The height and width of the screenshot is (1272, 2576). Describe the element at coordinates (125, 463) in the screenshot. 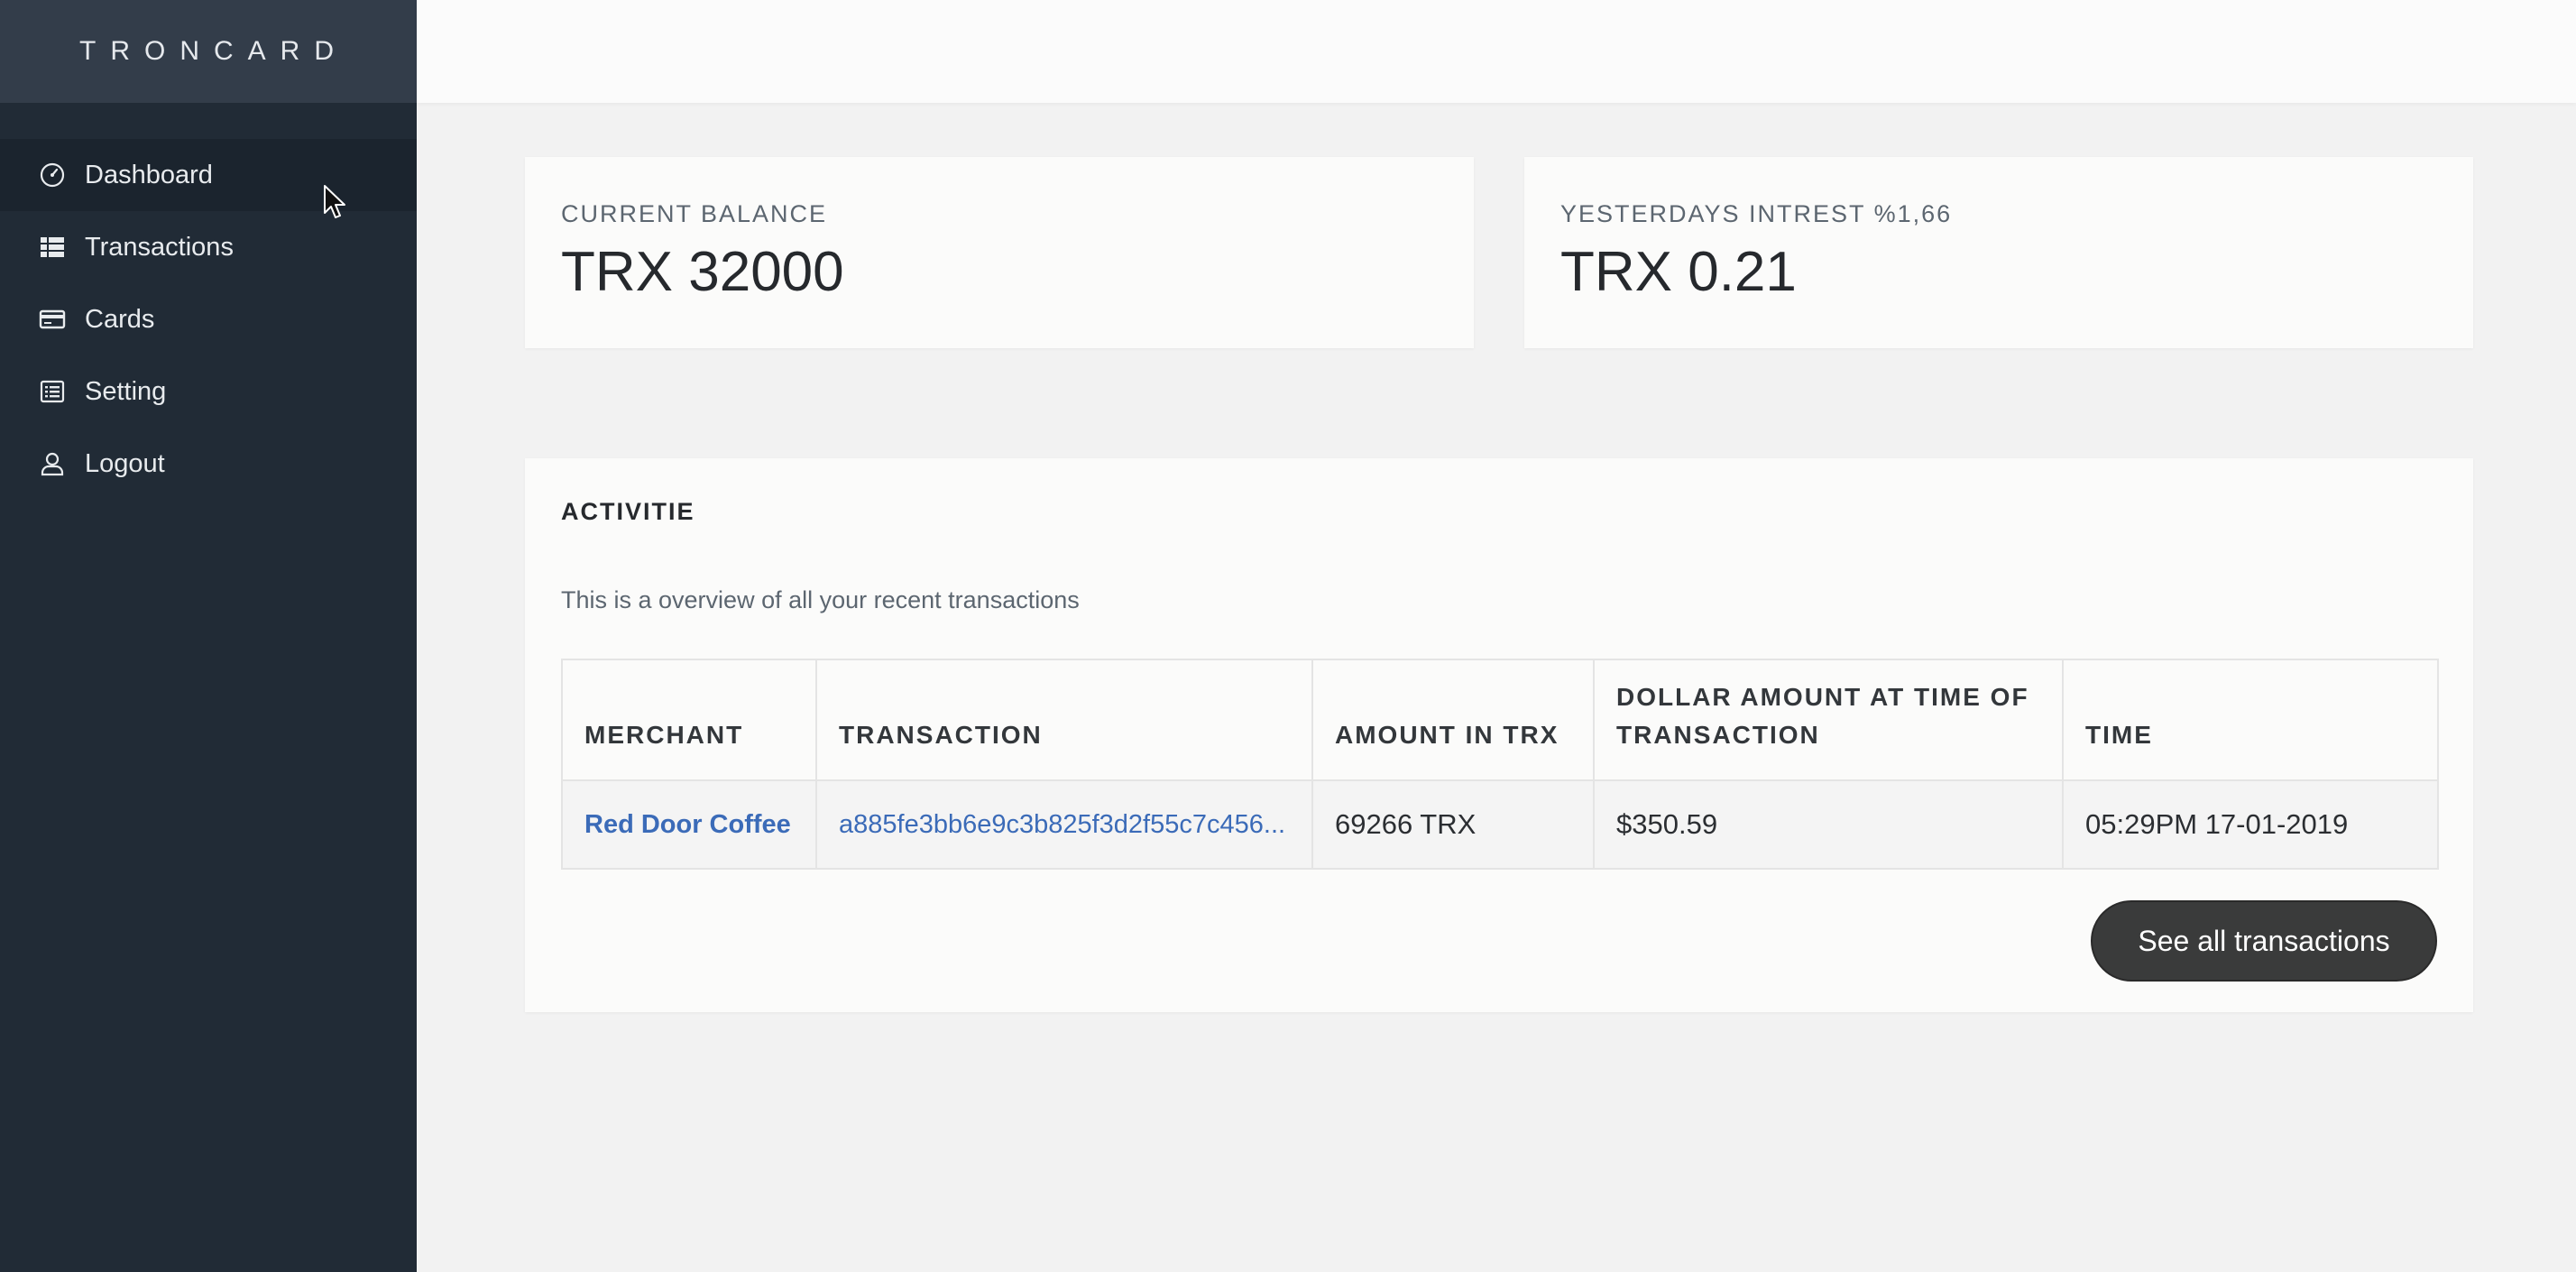

I see `sidebar-item-label: Logout` at that location.